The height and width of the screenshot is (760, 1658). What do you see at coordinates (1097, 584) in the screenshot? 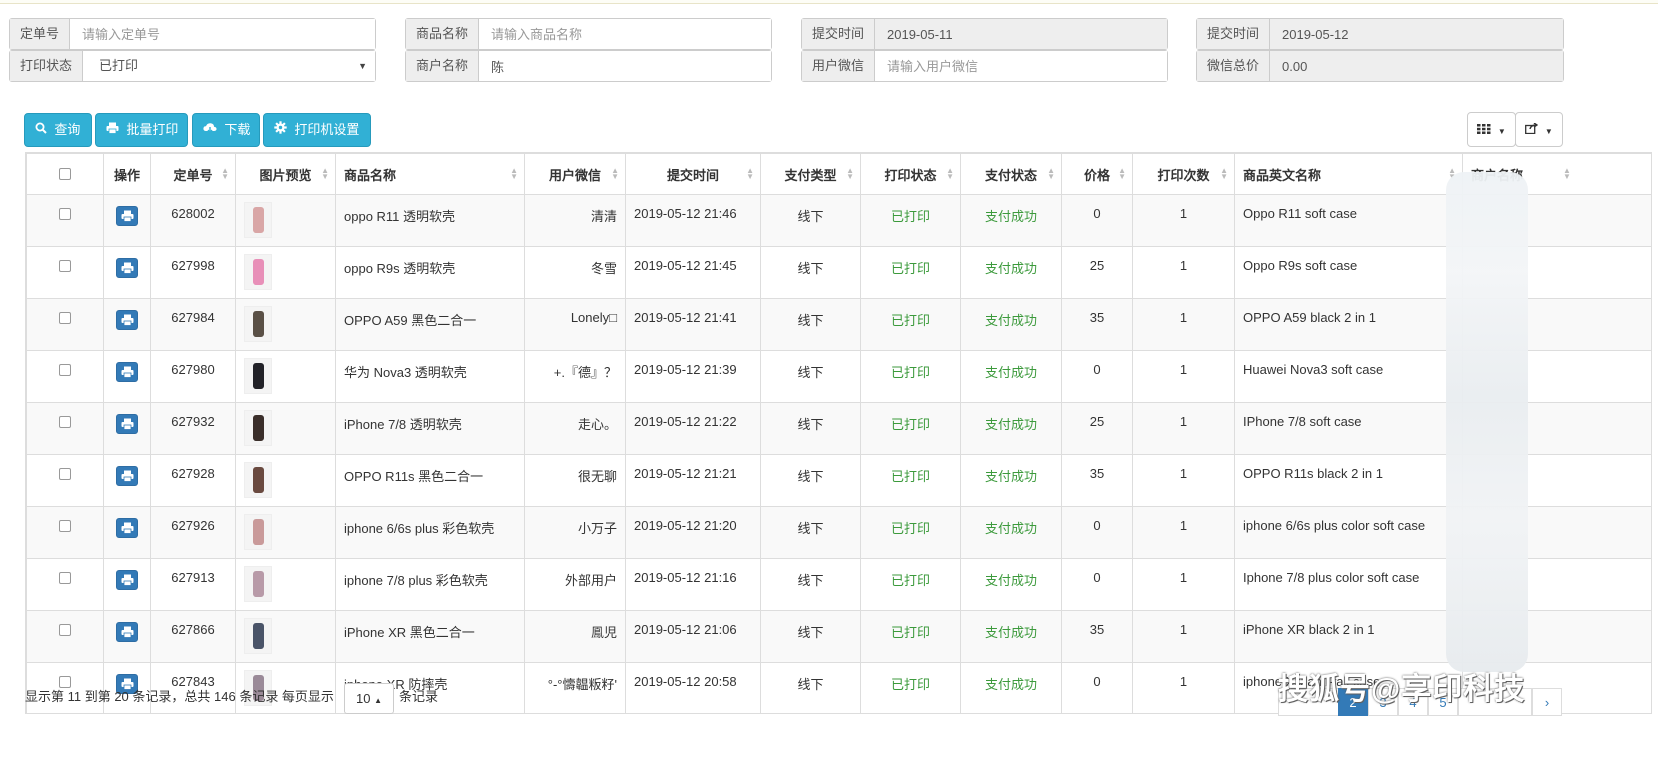
I see `price-cell: 0` at bounding box center [1097, 584].